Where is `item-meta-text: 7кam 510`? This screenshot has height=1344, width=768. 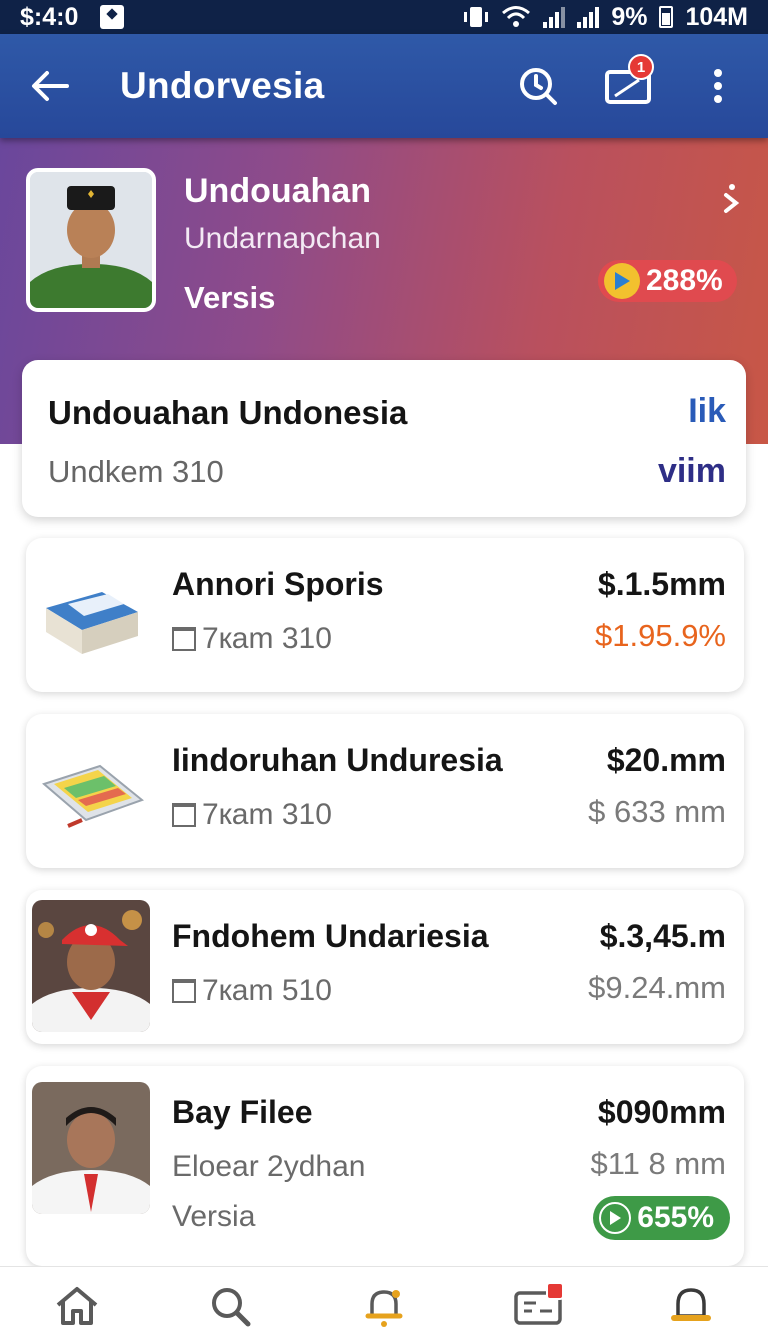
item-meta-text: 7кam 510 is located at coordinates (267, 990).